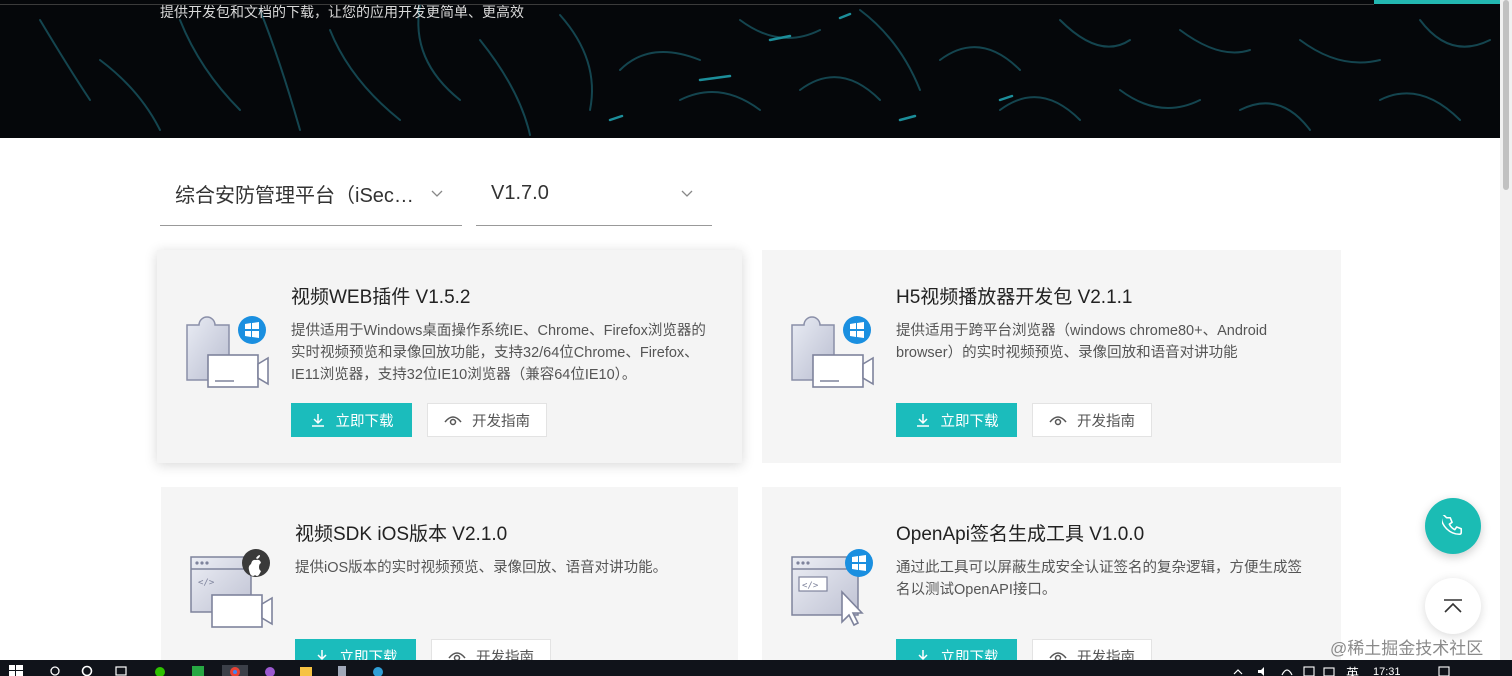  Describe the element at coordinates (401, 534) in the screenshot. I see `card-title: 视频SDK iOS版本 V2.1.0` at that location.